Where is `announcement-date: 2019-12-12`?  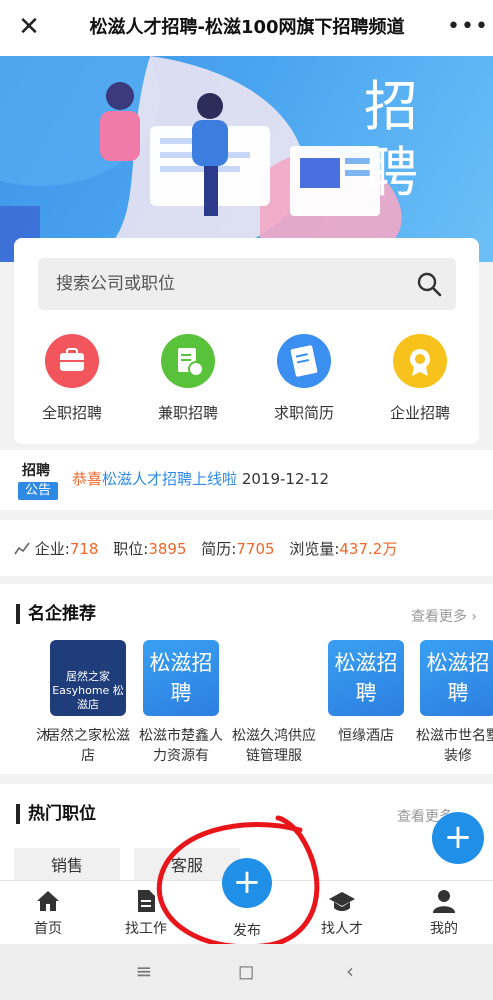
announcement-date: 2019-12-12 is located at coordinates (285, 479).